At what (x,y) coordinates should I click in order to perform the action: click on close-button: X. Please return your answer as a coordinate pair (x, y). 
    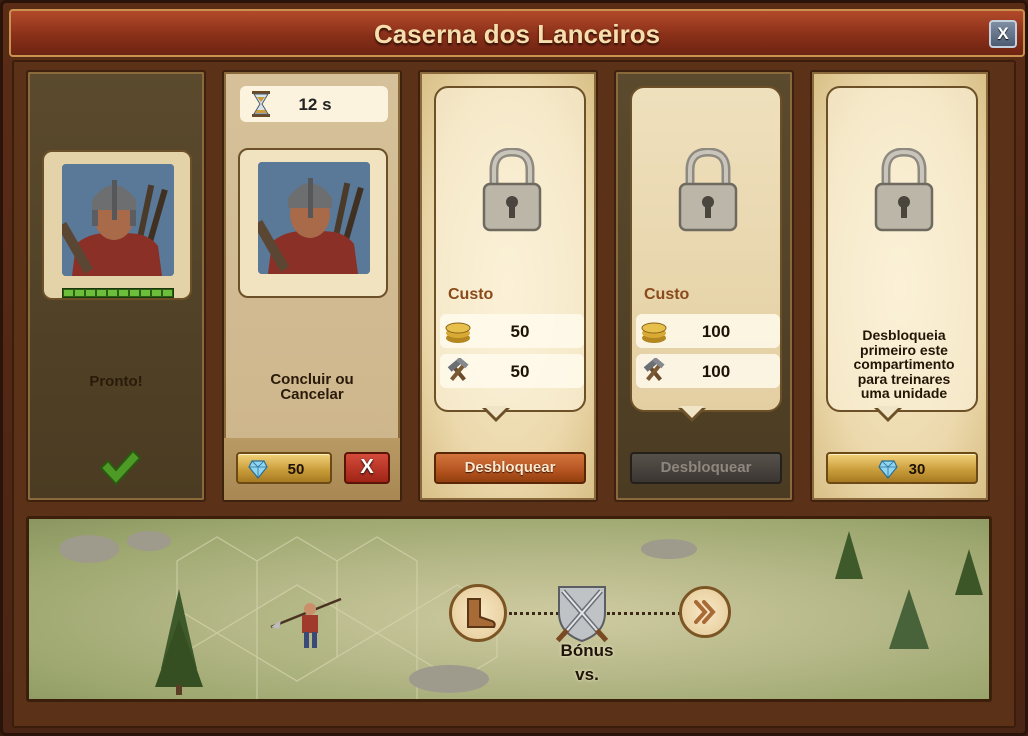
    Looking at the image, I should click on (1003, 34).